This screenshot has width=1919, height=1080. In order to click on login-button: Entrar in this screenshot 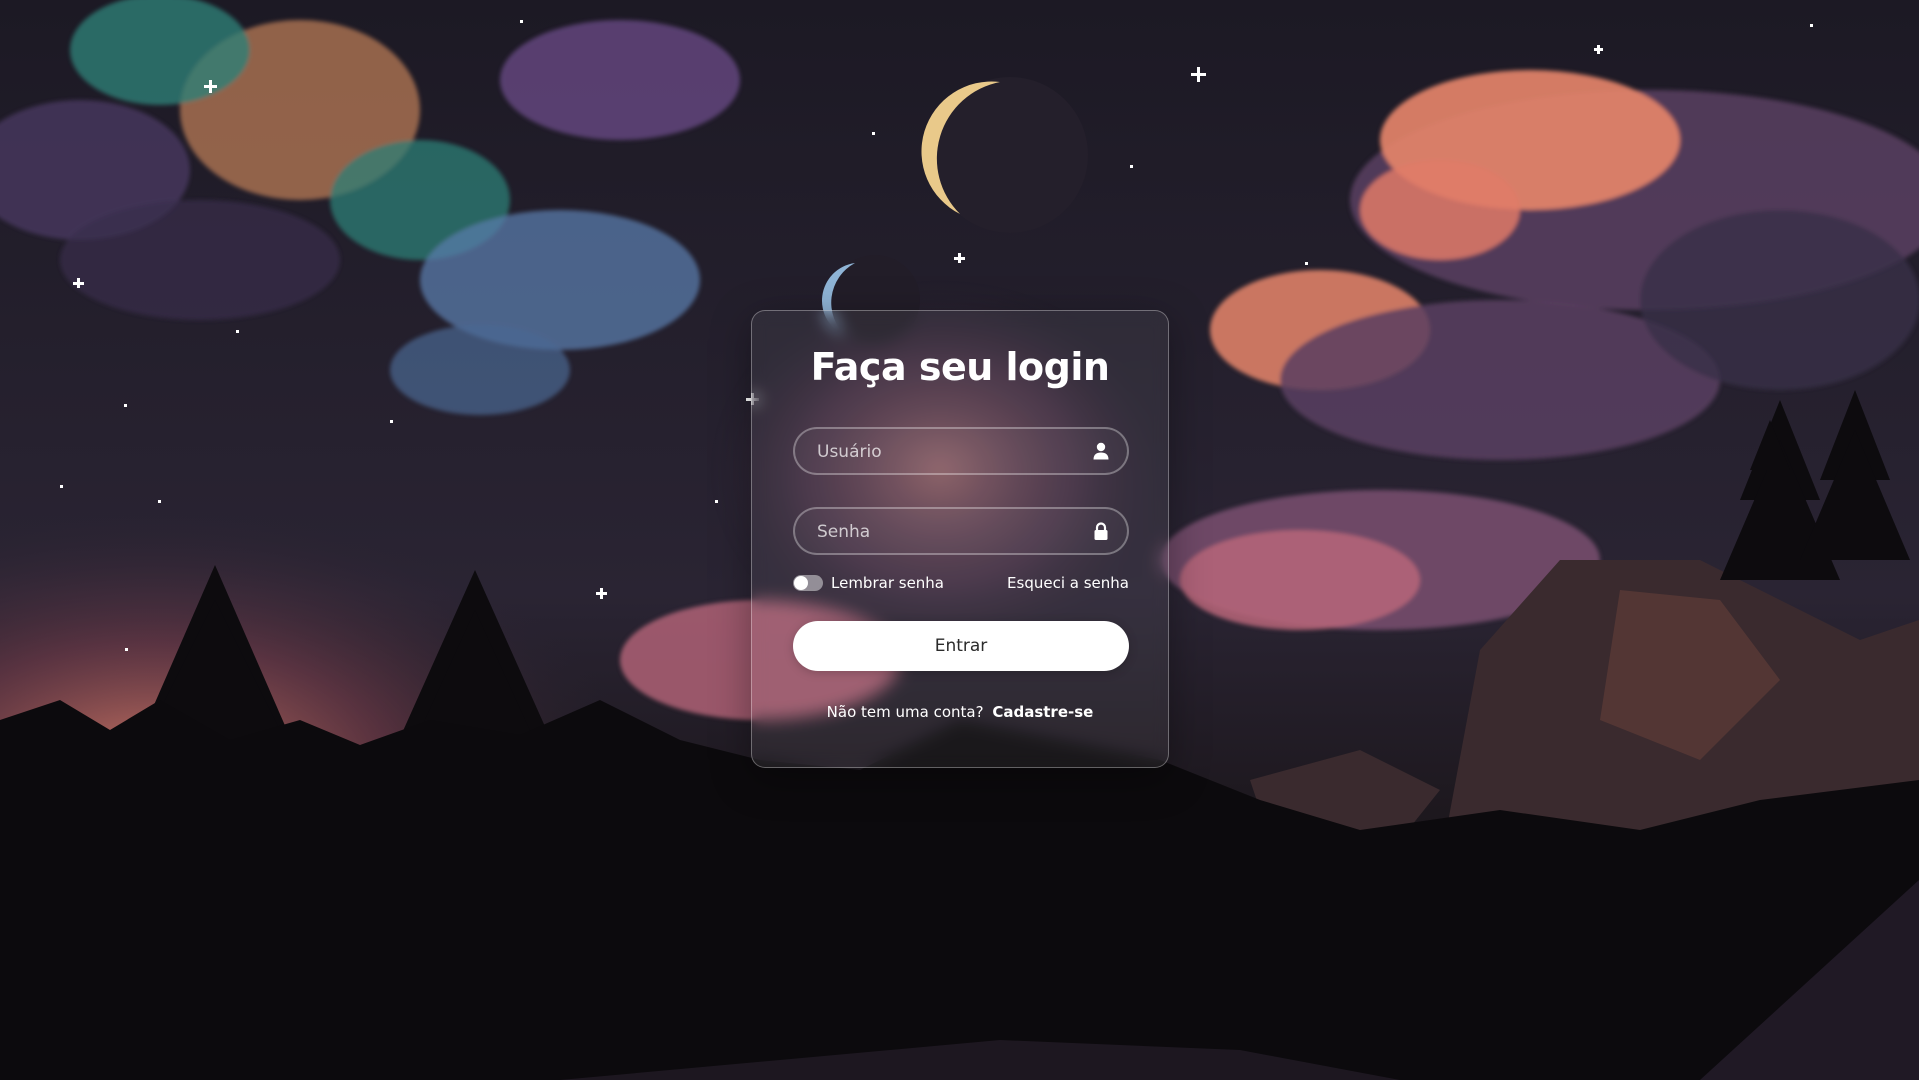, I will do `click(961, 646)`.